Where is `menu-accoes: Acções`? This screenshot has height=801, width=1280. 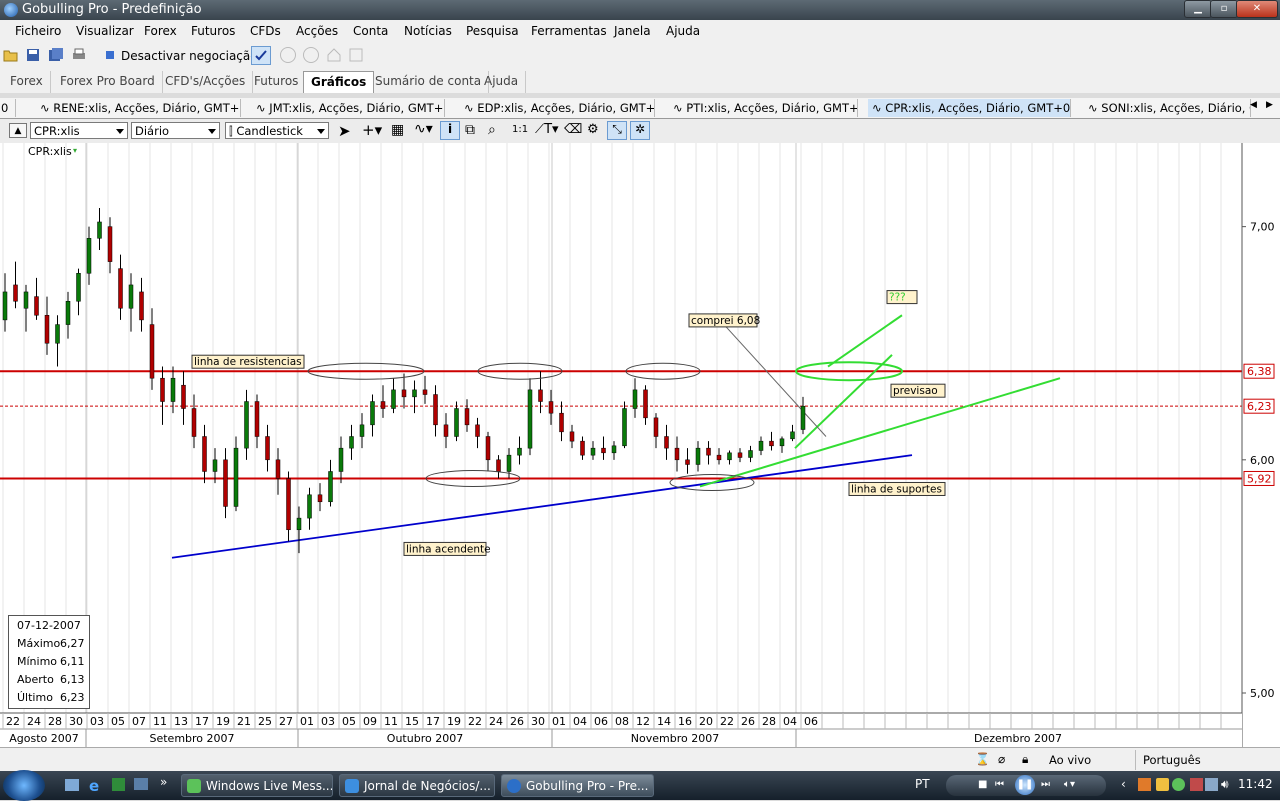 menu-accoes: Acções is located at coordinates (317, 31).